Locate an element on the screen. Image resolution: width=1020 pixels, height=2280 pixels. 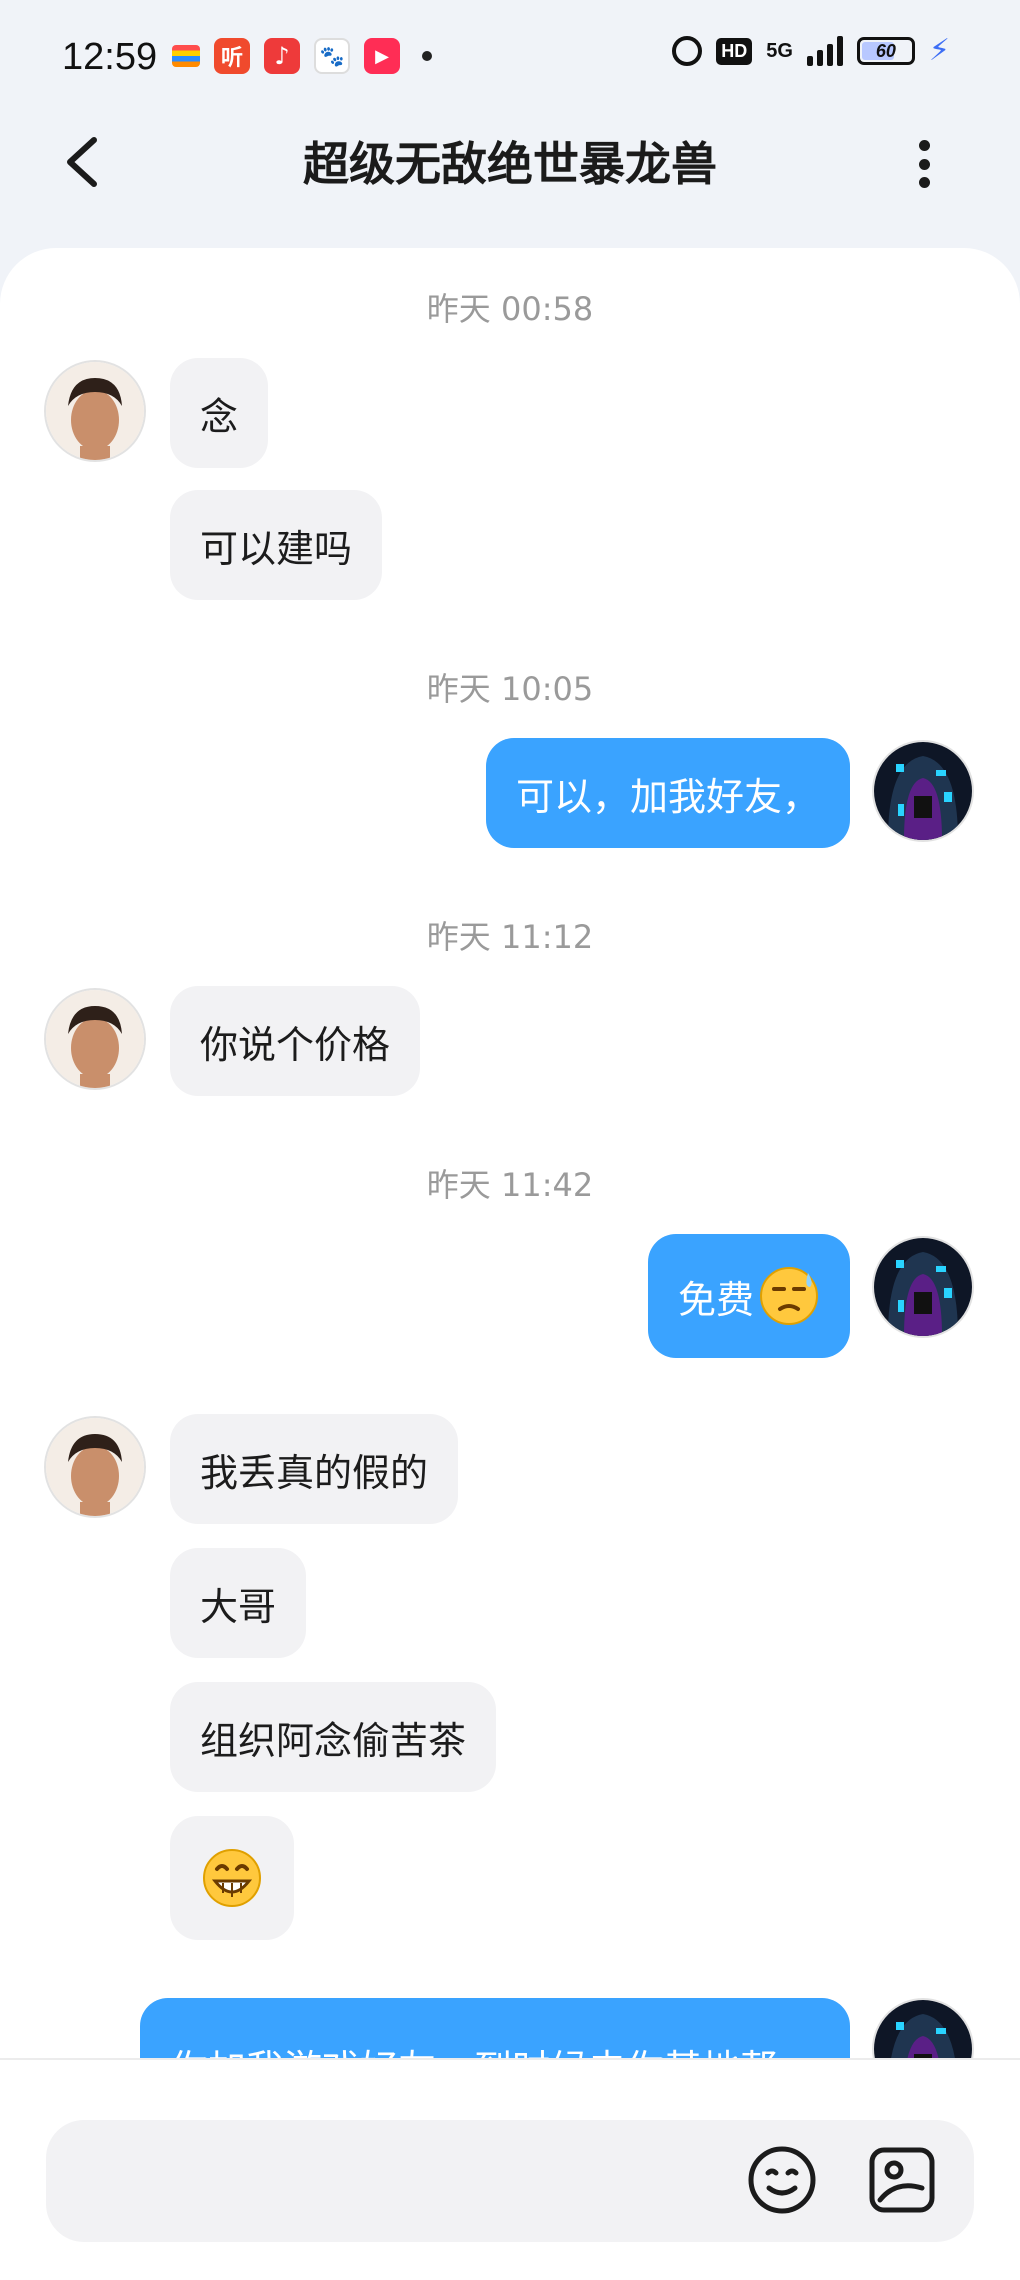
grin-emoji-icon is located at coordinates (232, 1878).